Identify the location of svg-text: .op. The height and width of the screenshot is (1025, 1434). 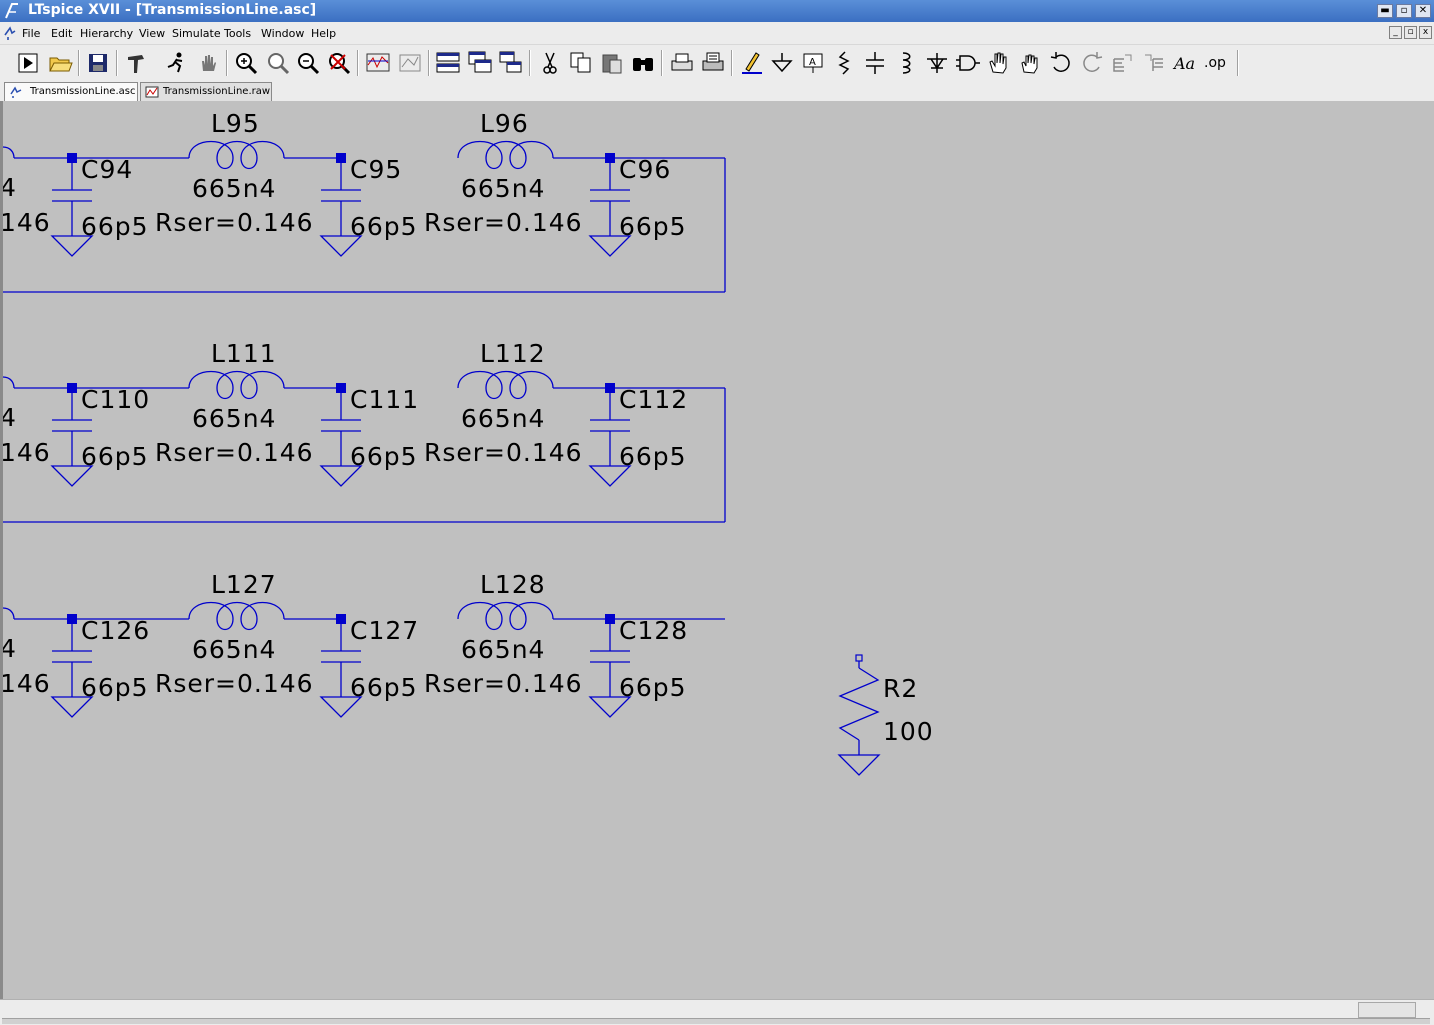
(1215, 63).